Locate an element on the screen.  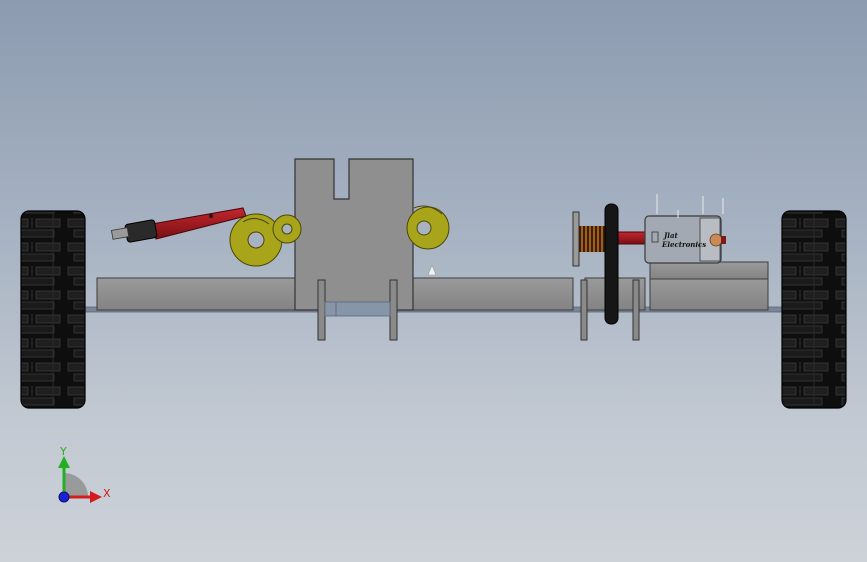
dc-motor: Jlat Electronics is located at coordinates (685, 229).